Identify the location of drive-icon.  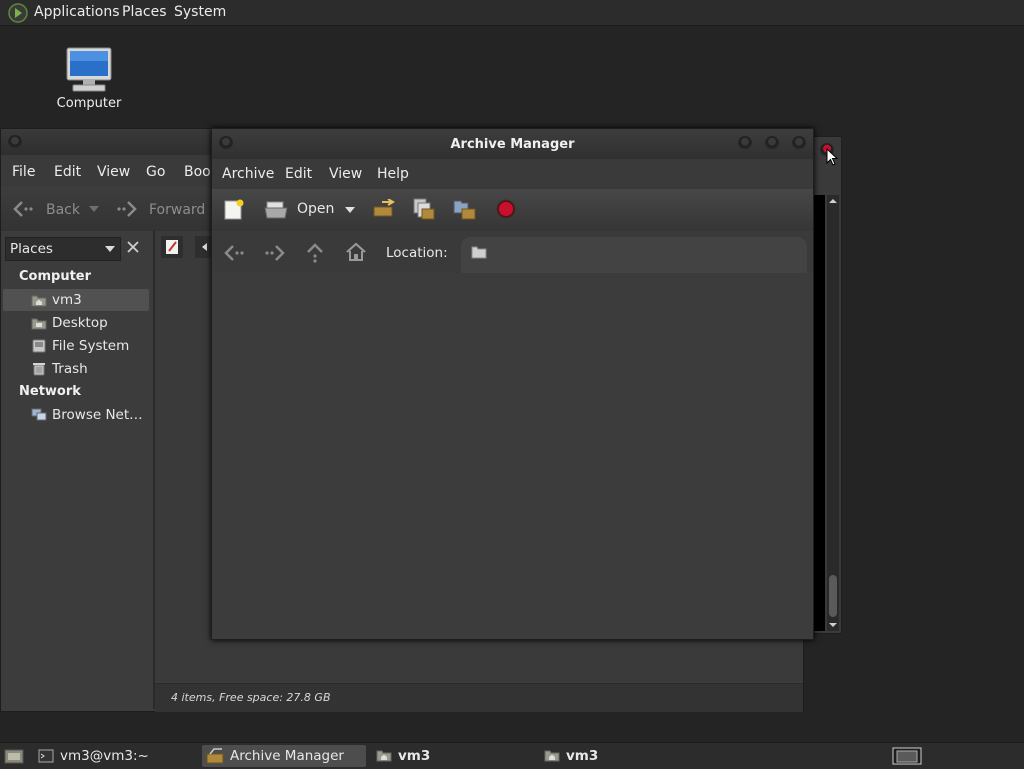
(39, 346).